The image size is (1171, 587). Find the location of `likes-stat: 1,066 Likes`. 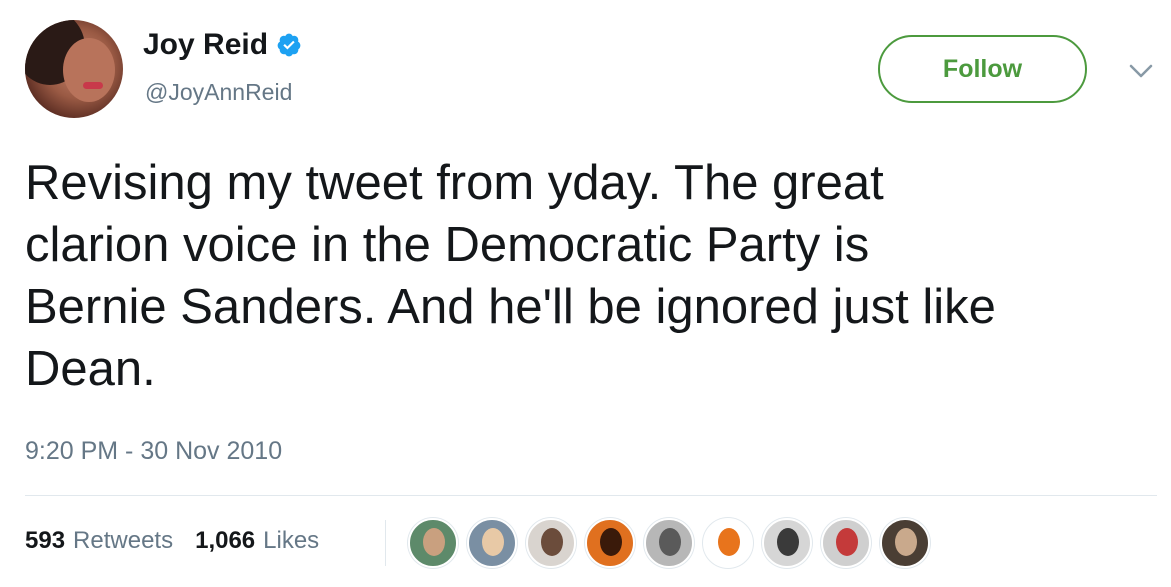

likes-stat: 1,066 Likes is located at coordinates (257, 541).